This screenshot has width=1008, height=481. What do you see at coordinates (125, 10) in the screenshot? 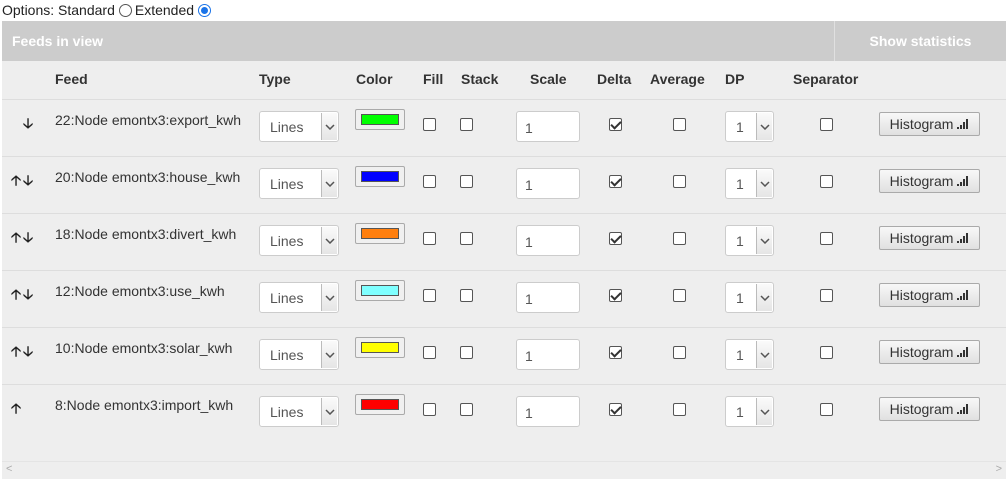
I see `standard-radio` at bounding box center [125, 10].